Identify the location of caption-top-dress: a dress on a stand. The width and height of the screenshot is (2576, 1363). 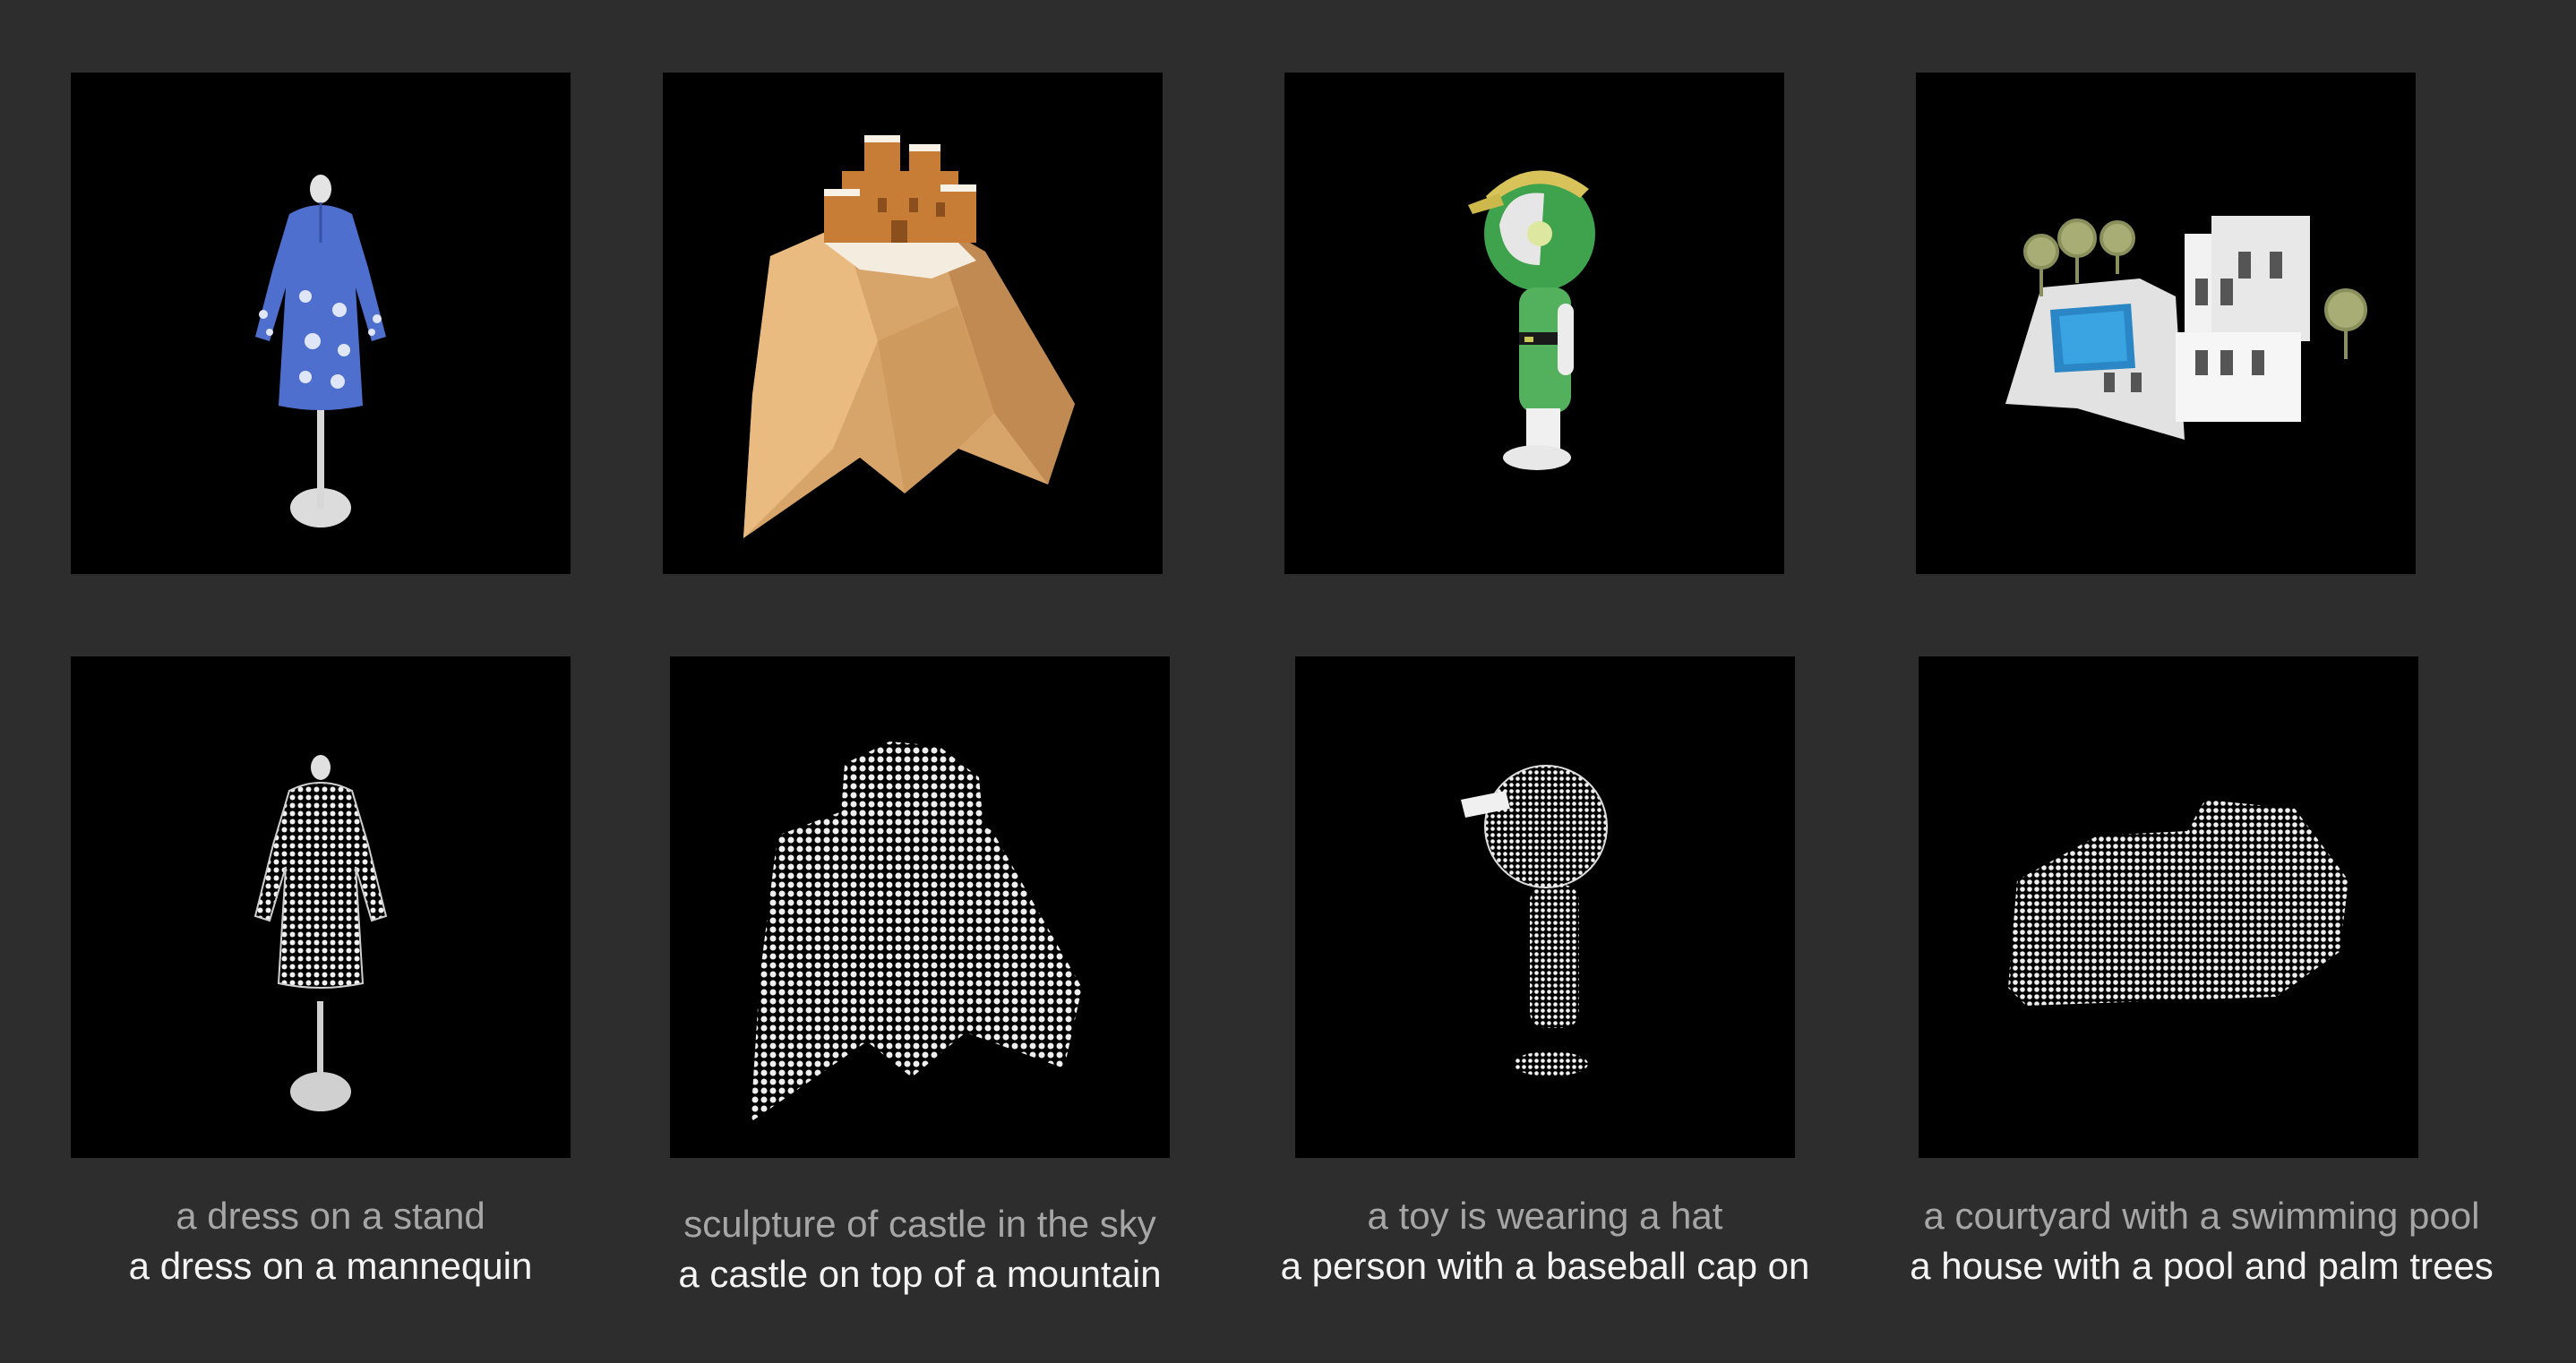
(330, 1216).